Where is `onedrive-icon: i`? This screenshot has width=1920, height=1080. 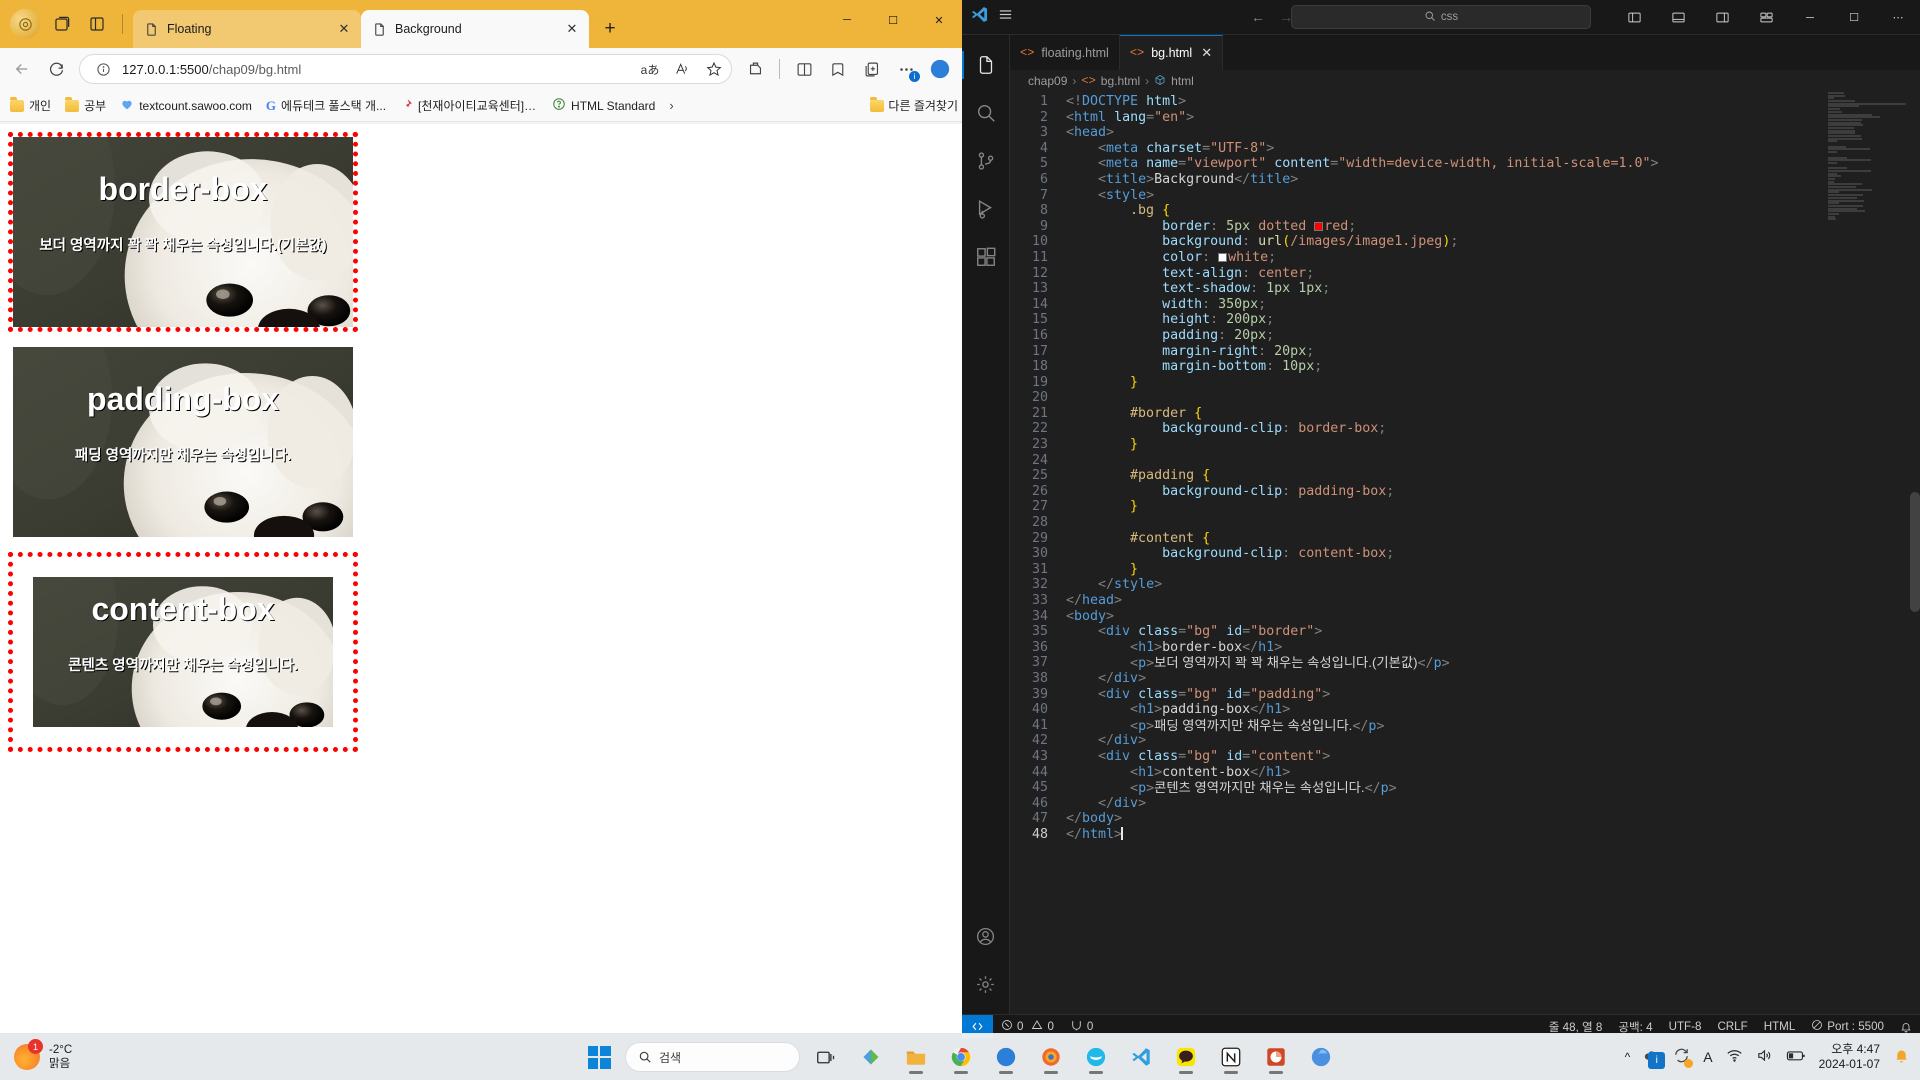
onedrive-icon: i is located at coordinates (1654, 1058).